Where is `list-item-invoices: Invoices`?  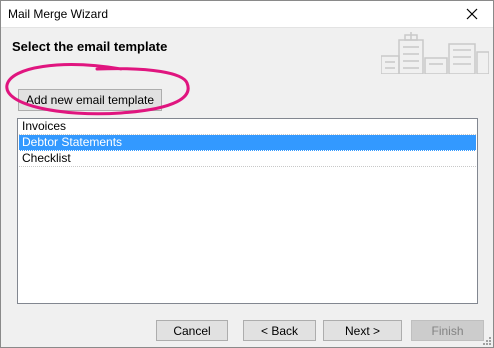 list-item-invoices: Invoices is located at coordinates (247, 127).